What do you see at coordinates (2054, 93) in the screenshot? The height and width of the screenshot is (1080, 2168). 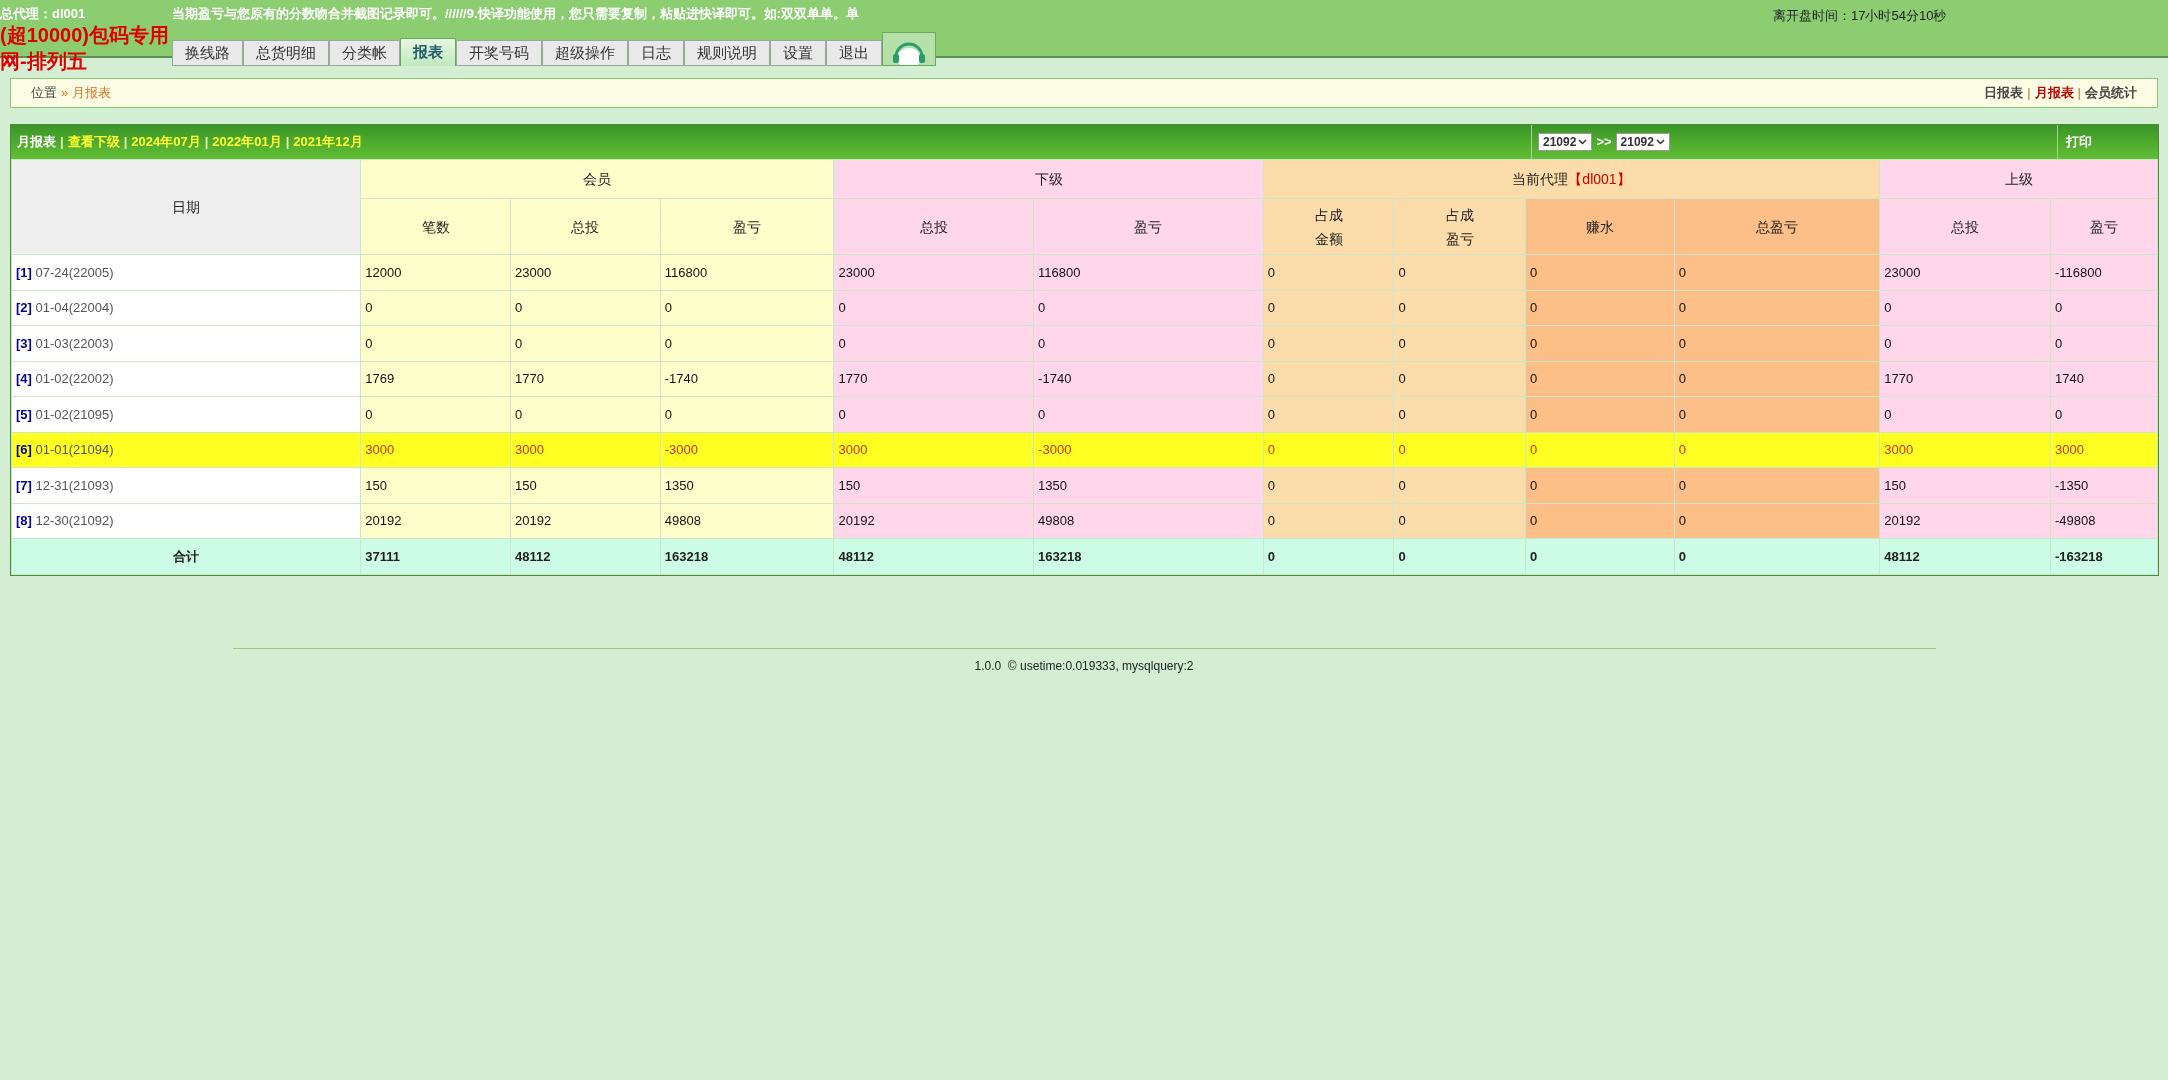 I see `report-link: 月报表` at bounding box center [2054, 93].